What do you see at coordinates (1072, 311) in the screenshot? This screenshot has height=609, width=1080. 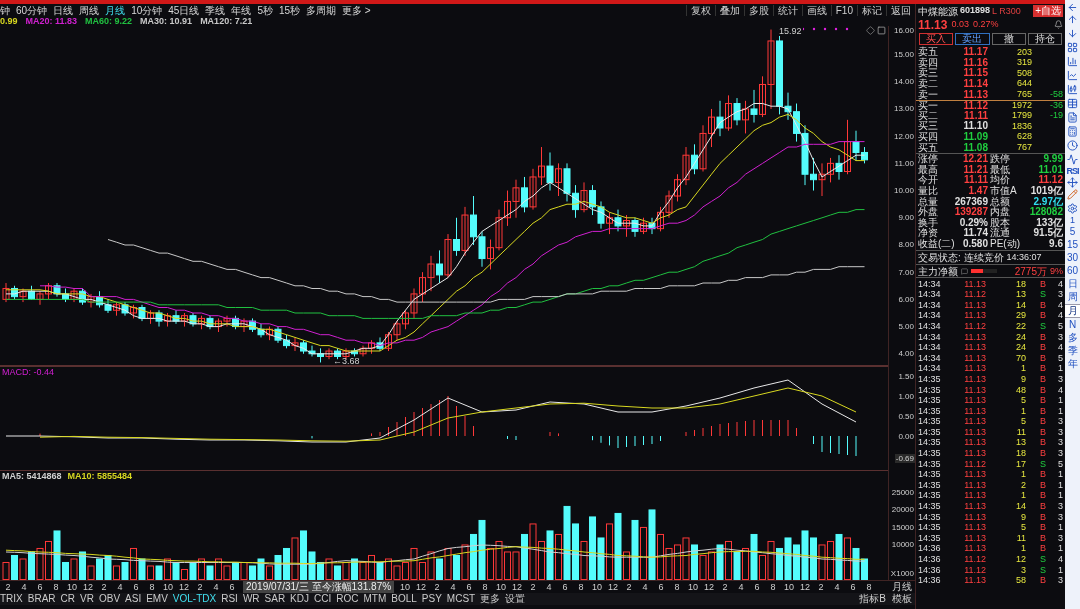 I see `period-shortcut: 月` at bounding box center [1072, 311].